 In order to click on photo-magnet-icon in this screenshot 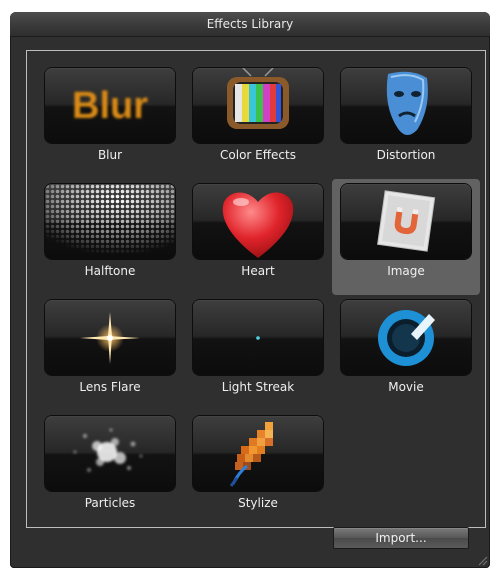, I will do `click(406, 221)`.